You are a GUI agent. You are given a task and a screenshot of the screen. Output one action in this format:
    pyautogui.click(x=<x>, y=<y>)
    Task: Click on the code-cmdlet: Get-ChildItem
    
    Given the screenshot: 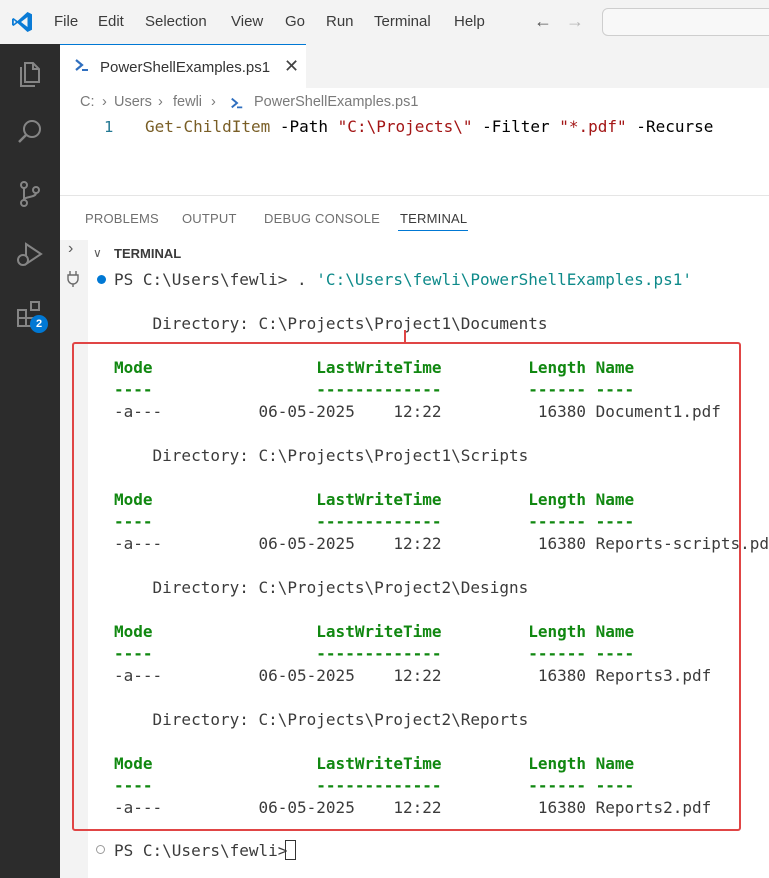 What is the action you would take?
    pyautogui.click(x=208, y=126)
    